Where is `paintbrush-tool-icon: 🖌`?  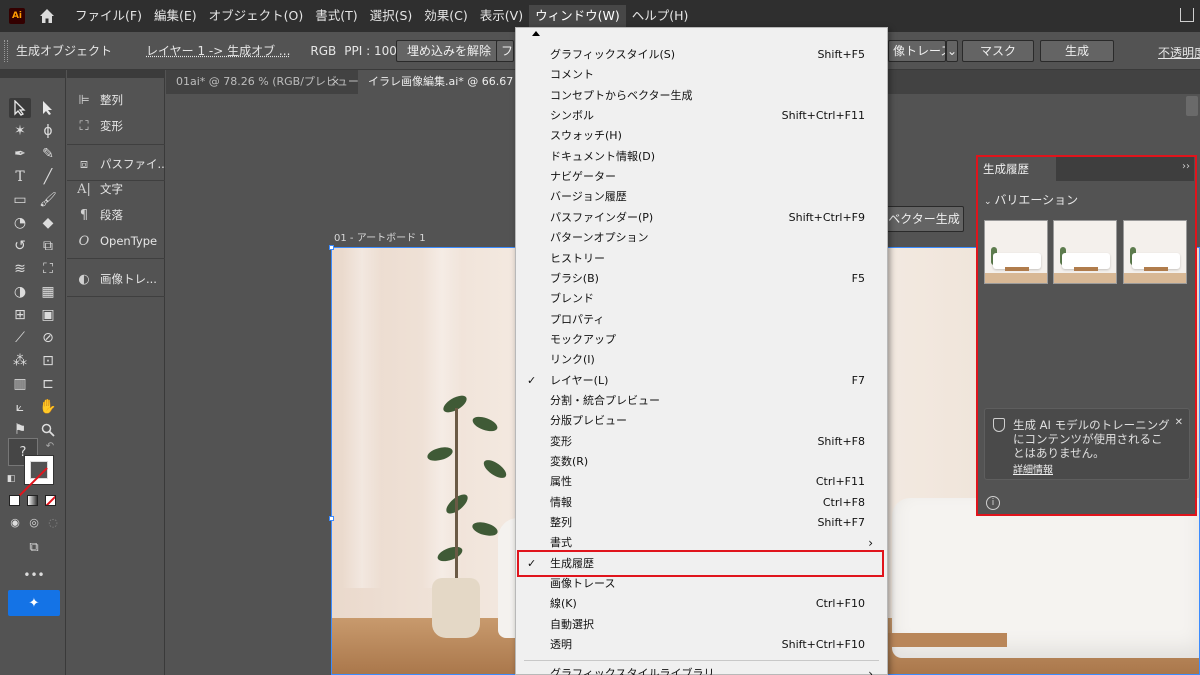 paintbrush-tool-icon: 🖌 is located at coordinates (48, 200).